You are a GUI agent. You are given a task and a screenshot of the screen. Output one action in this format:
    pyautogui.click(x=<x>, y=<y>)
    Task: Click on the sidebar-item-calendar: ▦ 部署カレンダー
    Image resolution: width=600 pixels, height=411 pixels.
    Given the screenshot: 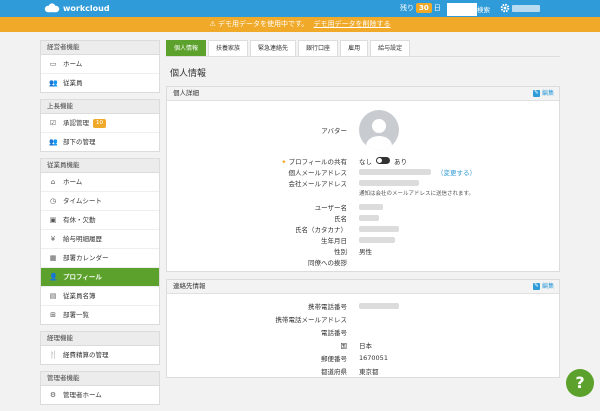 What is the action you would take?
    pyautogui.click(x=100, y=258)
    